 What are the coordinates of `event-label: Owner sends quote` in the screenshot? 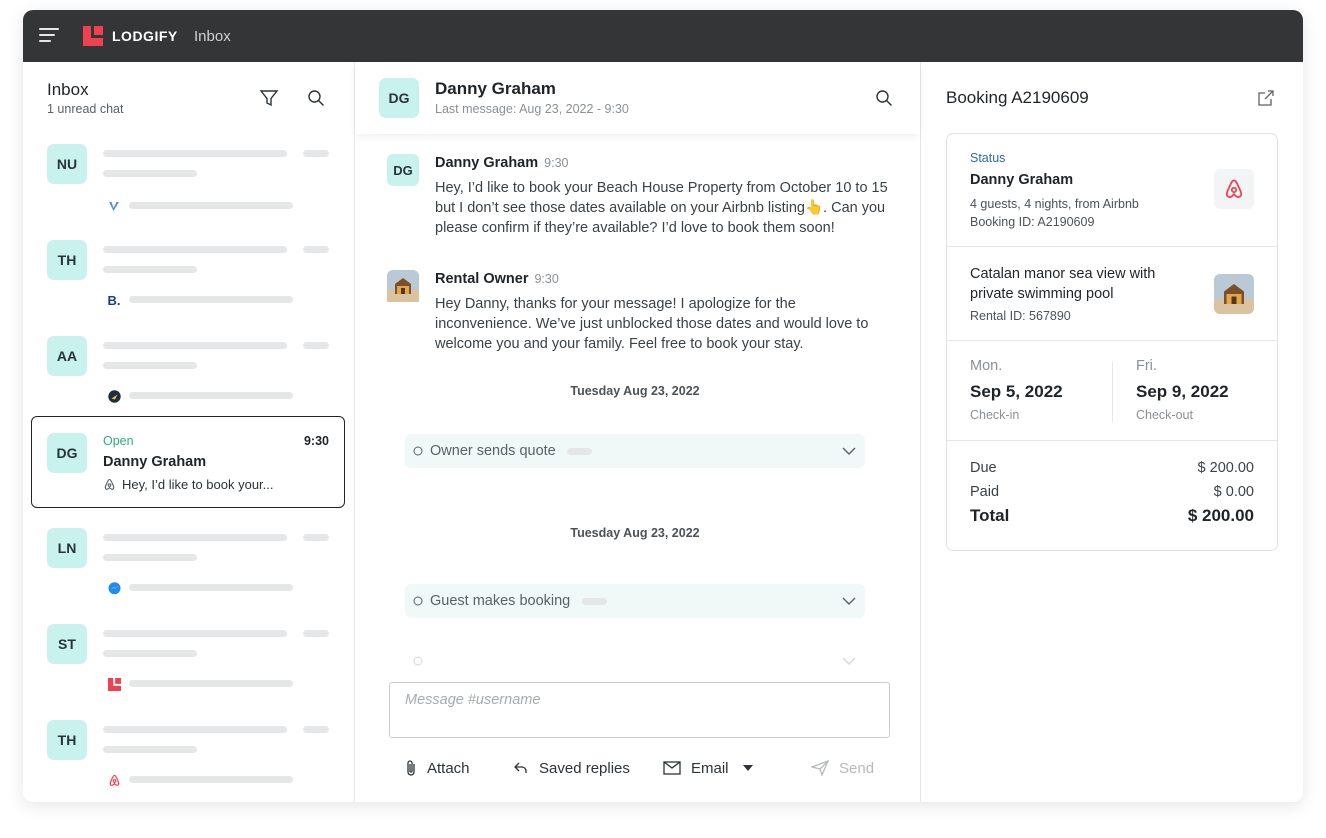 It's located at (493, 451).